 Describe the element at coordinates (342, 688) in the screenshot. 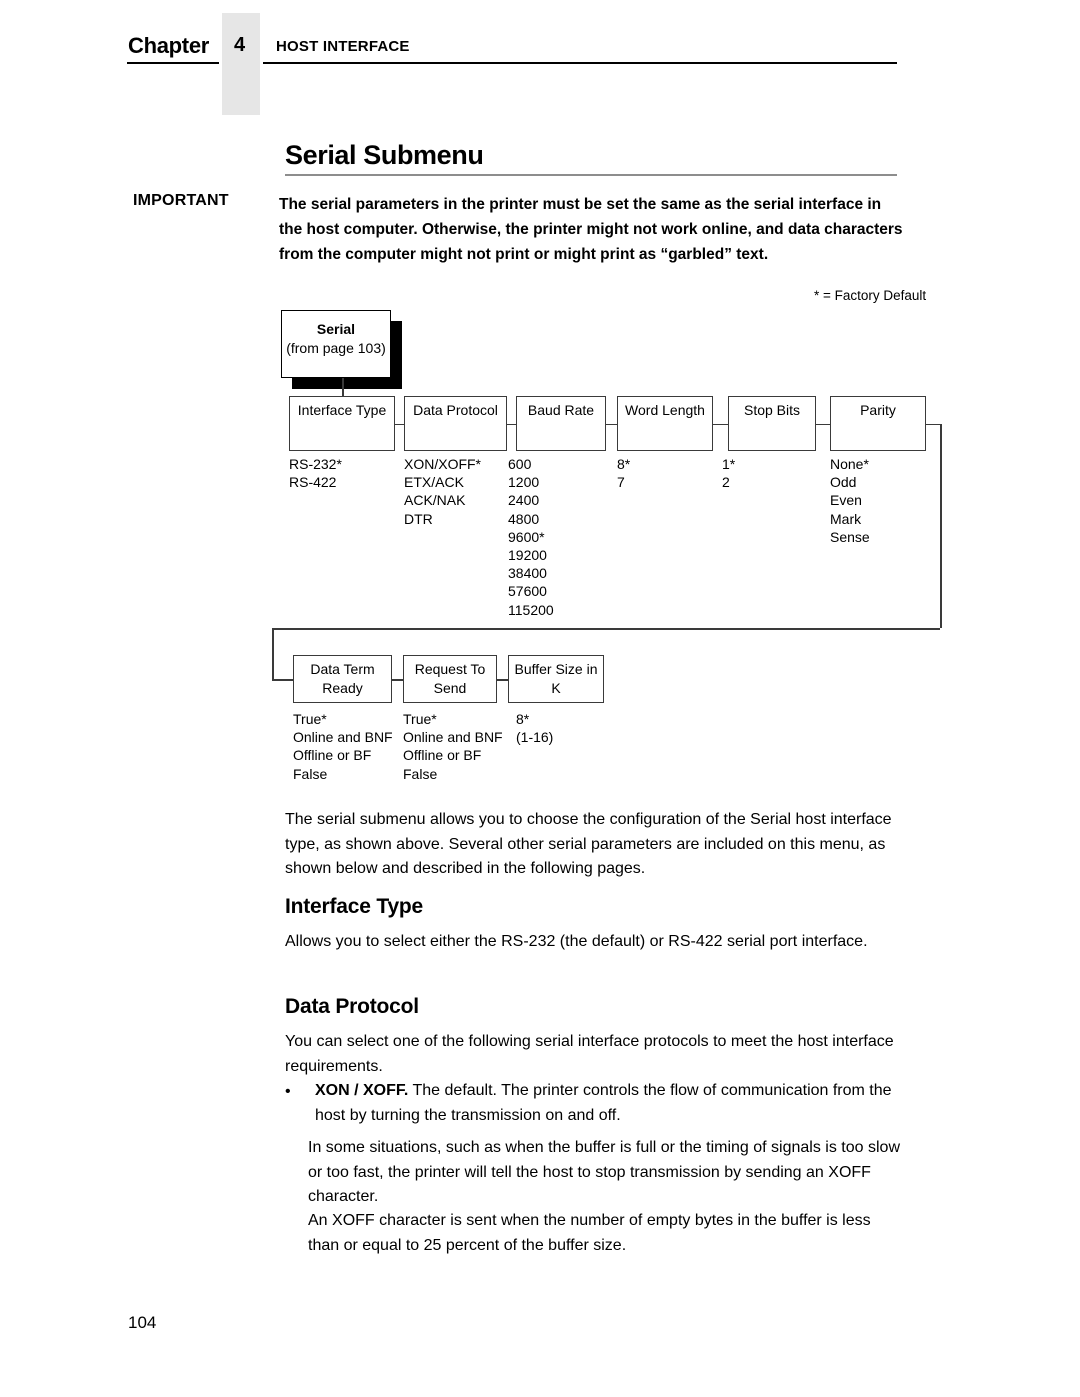

I see `diagram-box-label-line2: Ready` at that location.